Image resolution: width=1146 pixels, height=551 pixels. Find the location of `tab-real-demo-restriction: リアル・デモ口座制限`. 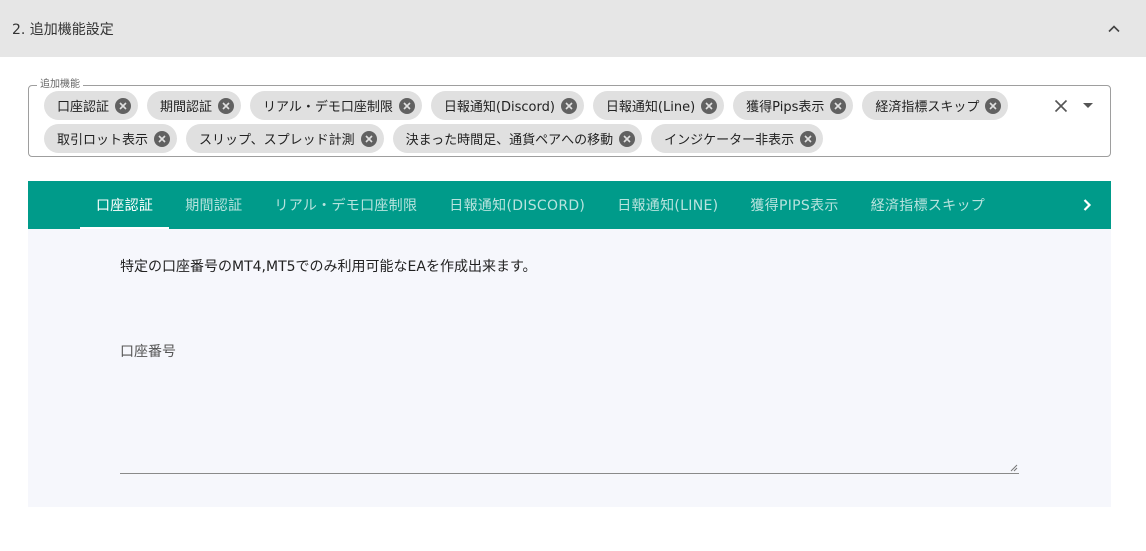

tab-real-demo-restriction: リアル・デモ口座制限 is located at coordinates (345, 205).